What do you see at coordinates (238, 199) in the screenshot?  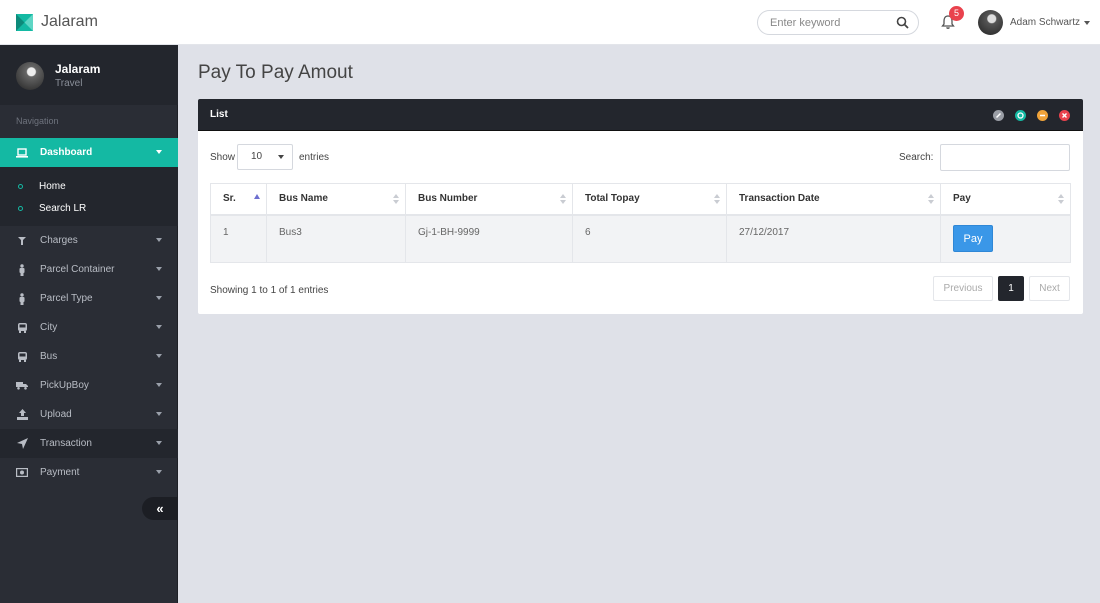 I see `column-header-sr: Sr.` at bounding box center [238, 199].